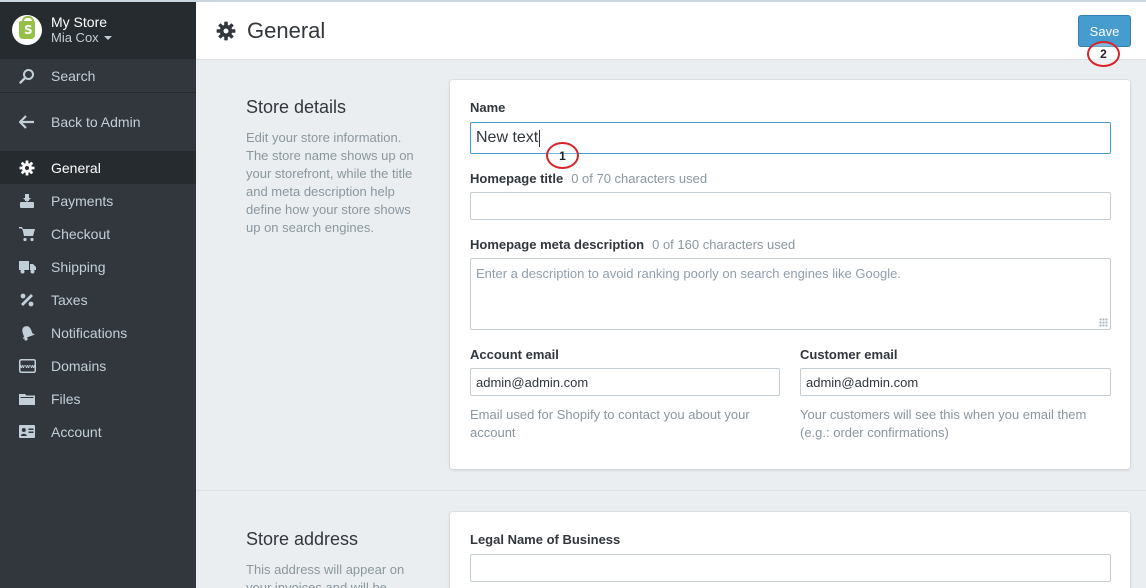  I want to click on back-to-admin-link: Back to Admin, so click(98, 121).